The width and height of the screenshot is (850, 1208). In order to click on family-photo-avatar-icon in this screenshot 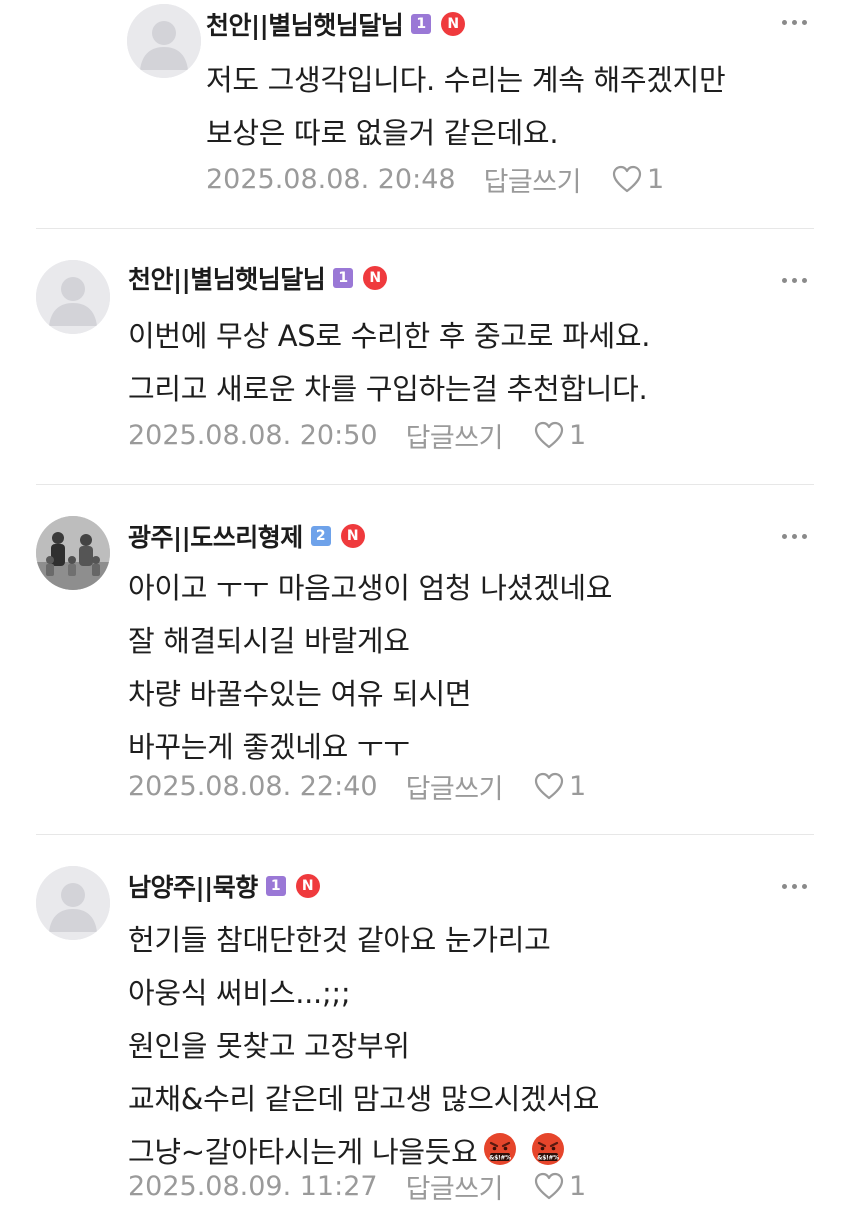, I will do `click(73, 553)`.